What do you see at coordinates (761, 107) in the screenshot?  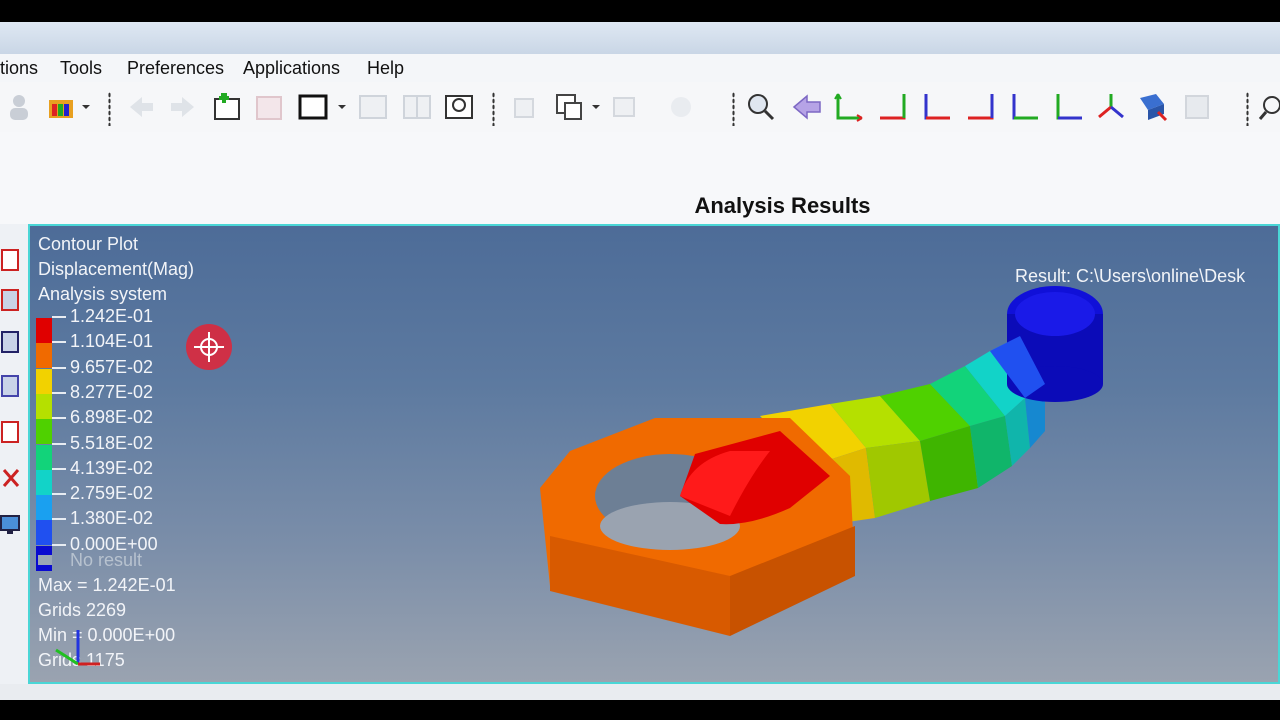 I see `zoom-icon` at bounding box center [761, 107].